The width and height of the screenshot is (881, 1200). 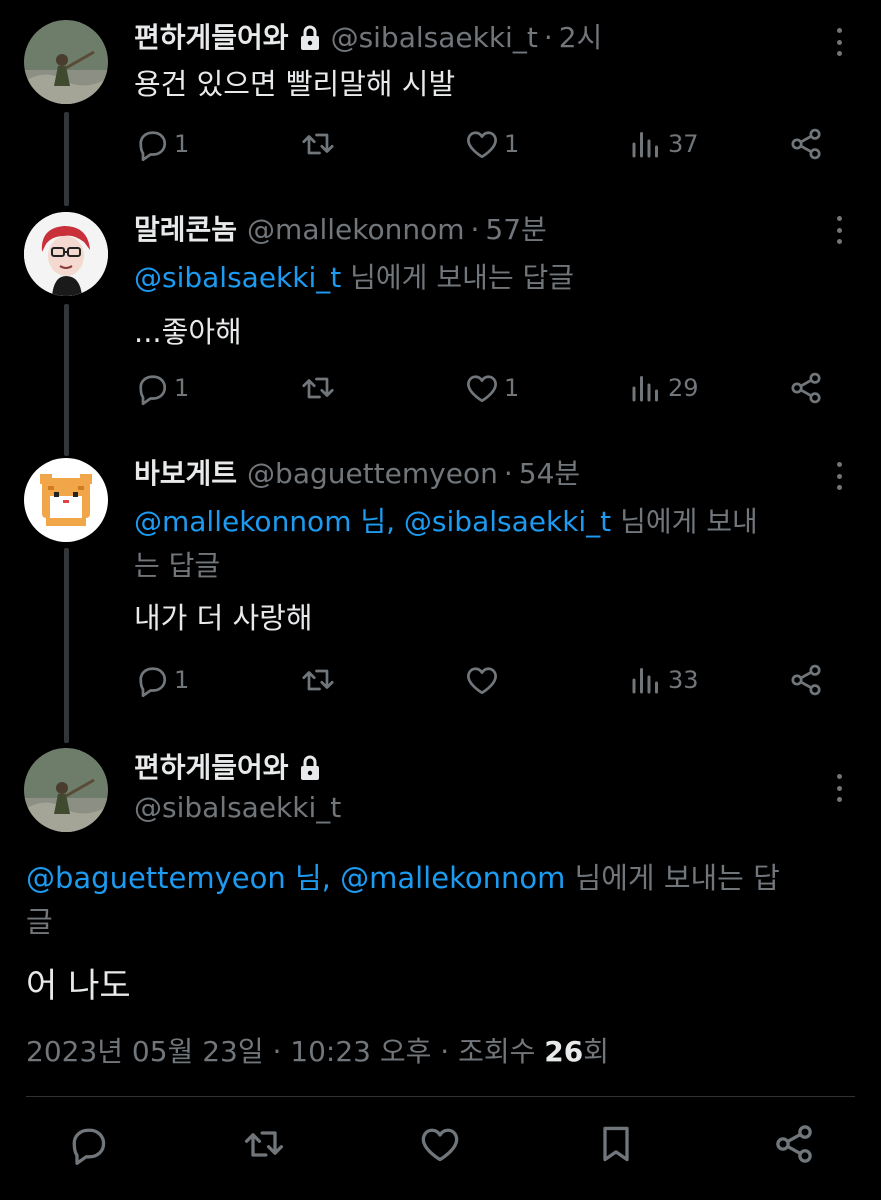 I want to click on tweet-actions: 1 1 37, so click(x=484, y=146).